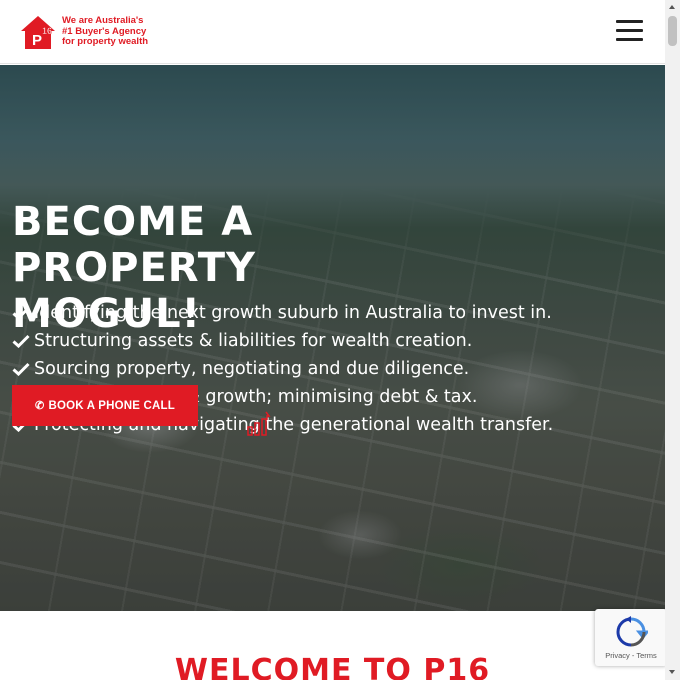 Image resolution: width=680 pixels, height=680 pixels. Describe the element at coordinates (133, 222) in the screenshot. I see `hero-title-line: BECOME A` at that location.